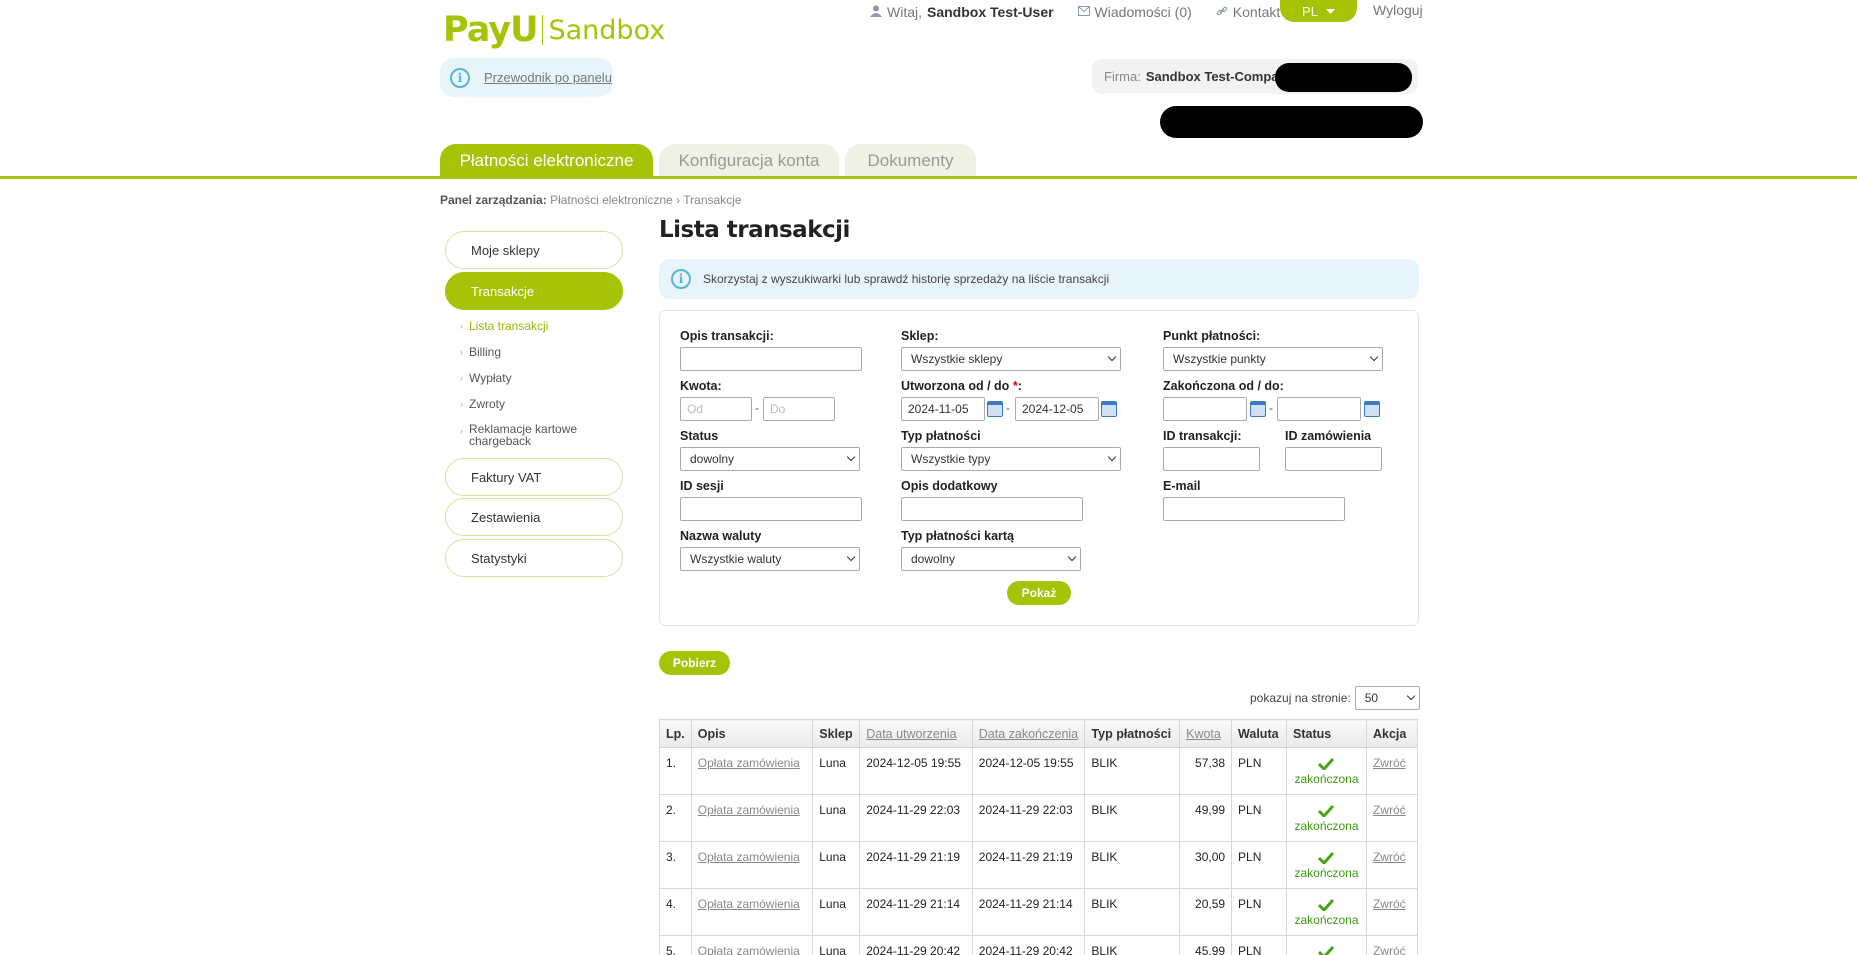 The height and width of the screenshot is (955, 1857). I want to click on description-input, so click(771, 359).